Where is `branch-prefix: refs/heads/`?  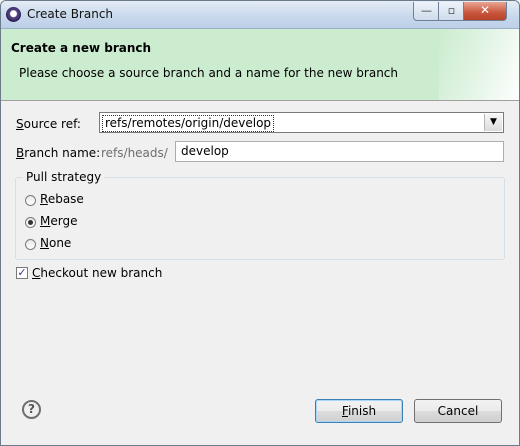 branch-prefix: refs/heads/ is located at coordinates (134, 153).